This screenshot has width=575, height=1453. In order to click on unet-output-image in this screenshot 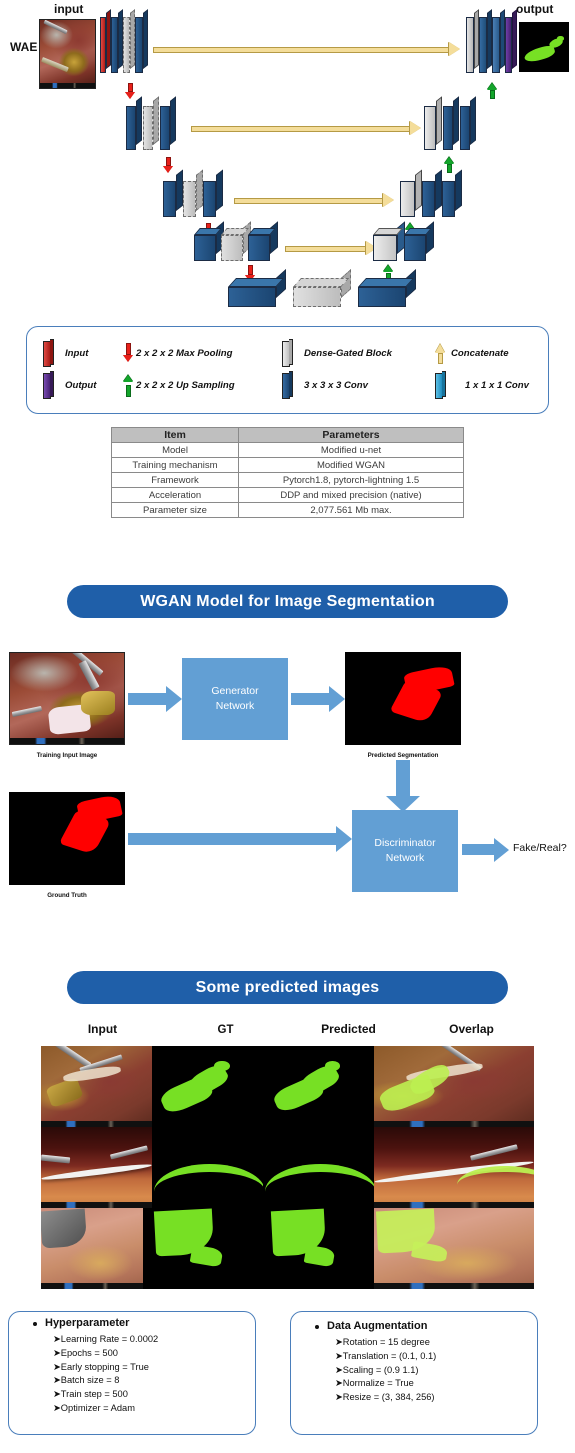, I will do `click(544, 47)`.